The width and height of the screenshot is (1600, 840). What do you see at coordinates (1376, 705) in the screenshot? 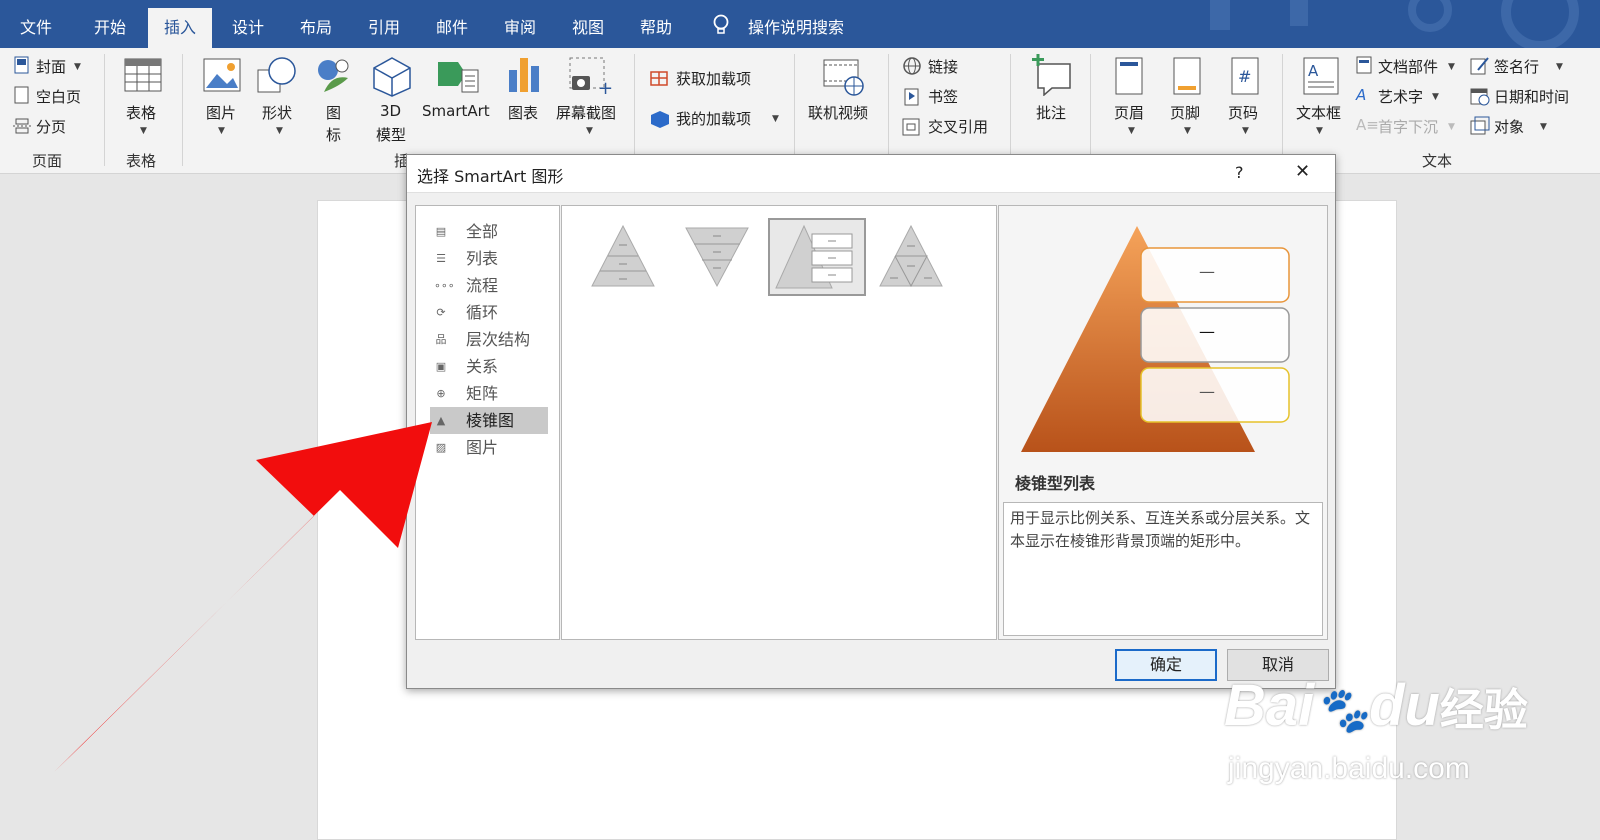
I see `watermark-brand: Bai🐾du经验` at bounding box center [1376, 705].